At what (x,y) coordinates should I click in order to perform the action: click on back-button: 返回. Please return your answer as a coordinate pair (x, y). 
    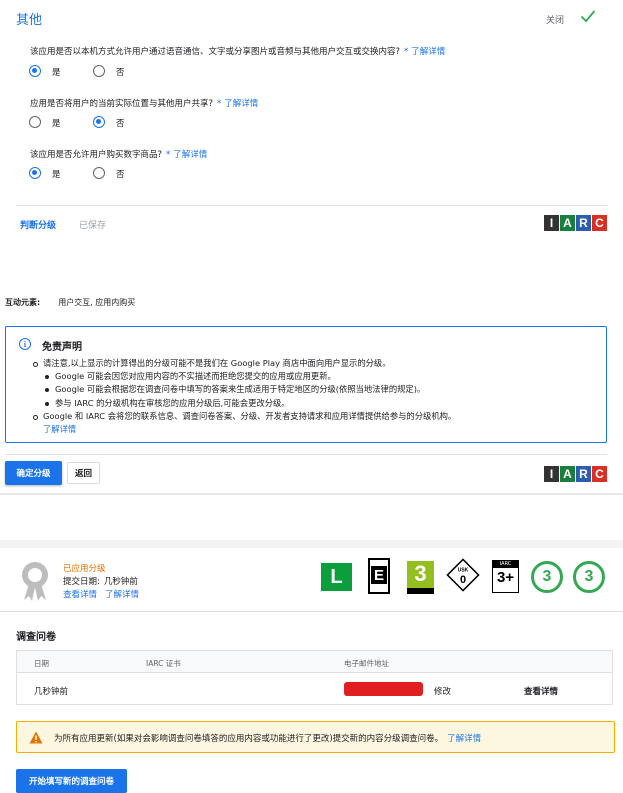
    Looking at the image, I should click on (83, 473).